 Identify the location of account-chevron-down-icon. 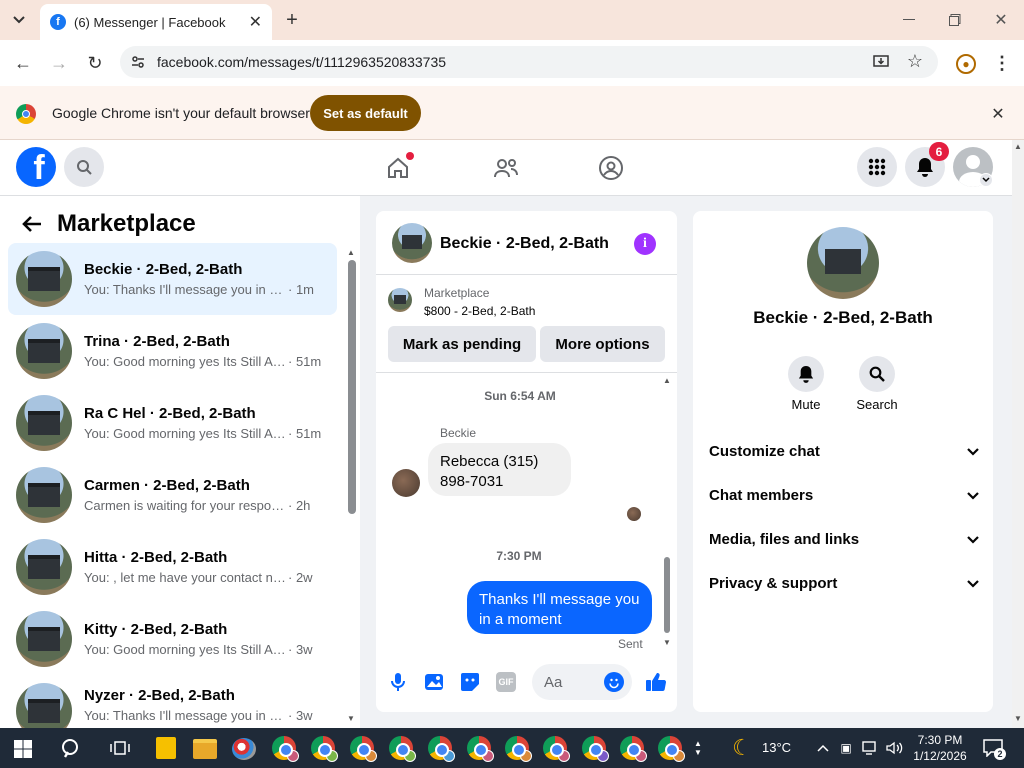
(986, 180).